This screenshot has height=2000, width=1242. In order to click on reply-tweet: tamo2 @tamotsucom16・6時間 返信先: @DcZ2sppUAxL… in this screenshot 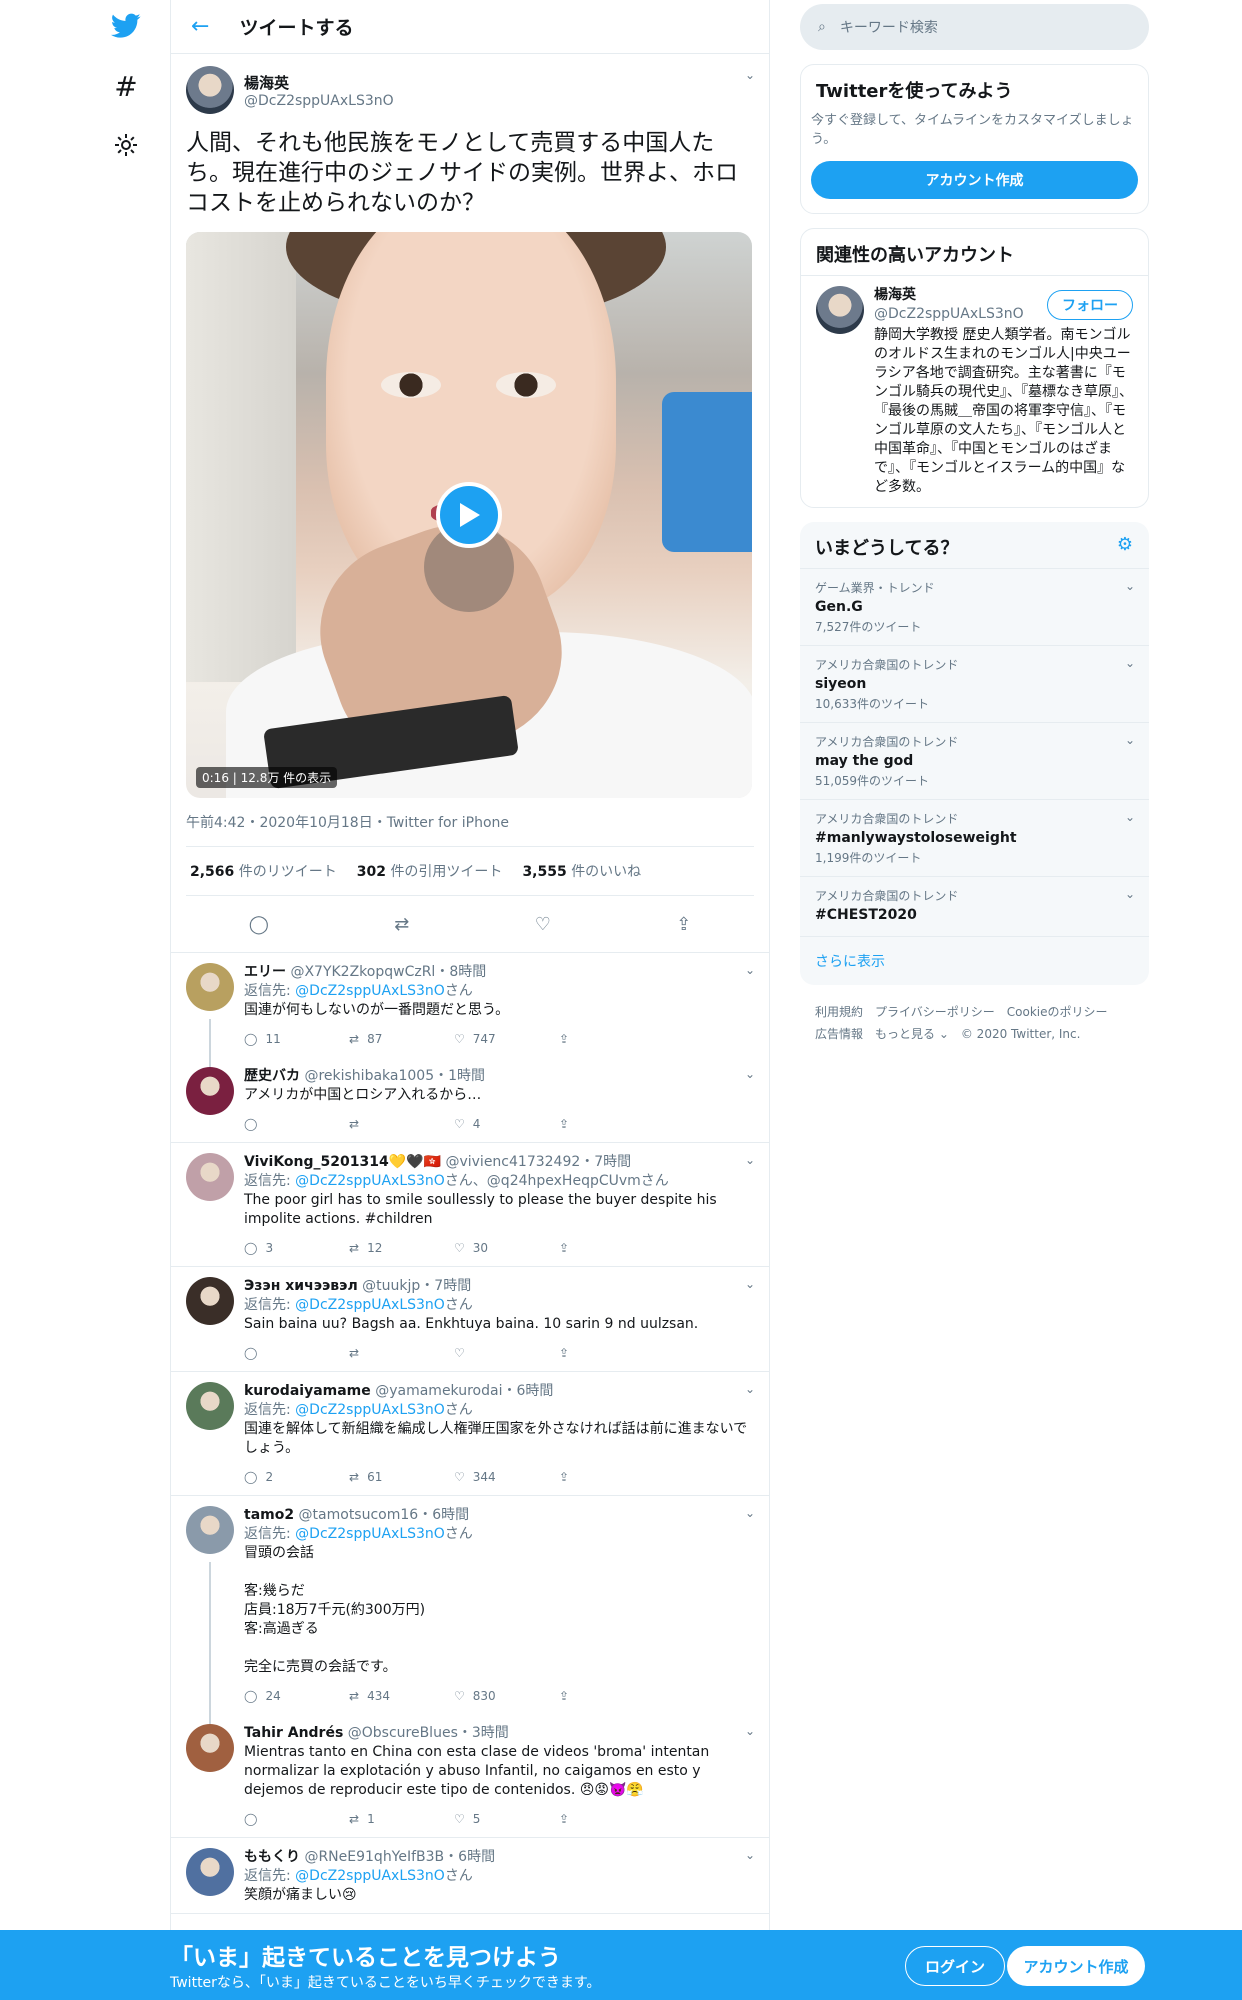, I will do `click(470, 1610)`.